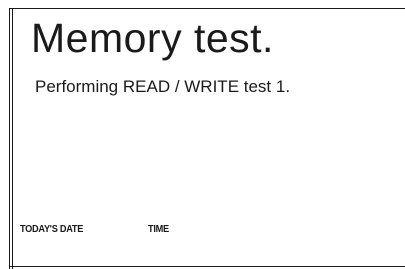  What do you see at coordinates (52, 229) in the screenshot?
I see `todays-date-label: TODAY'S DATE` at bounding box center [52, 229].